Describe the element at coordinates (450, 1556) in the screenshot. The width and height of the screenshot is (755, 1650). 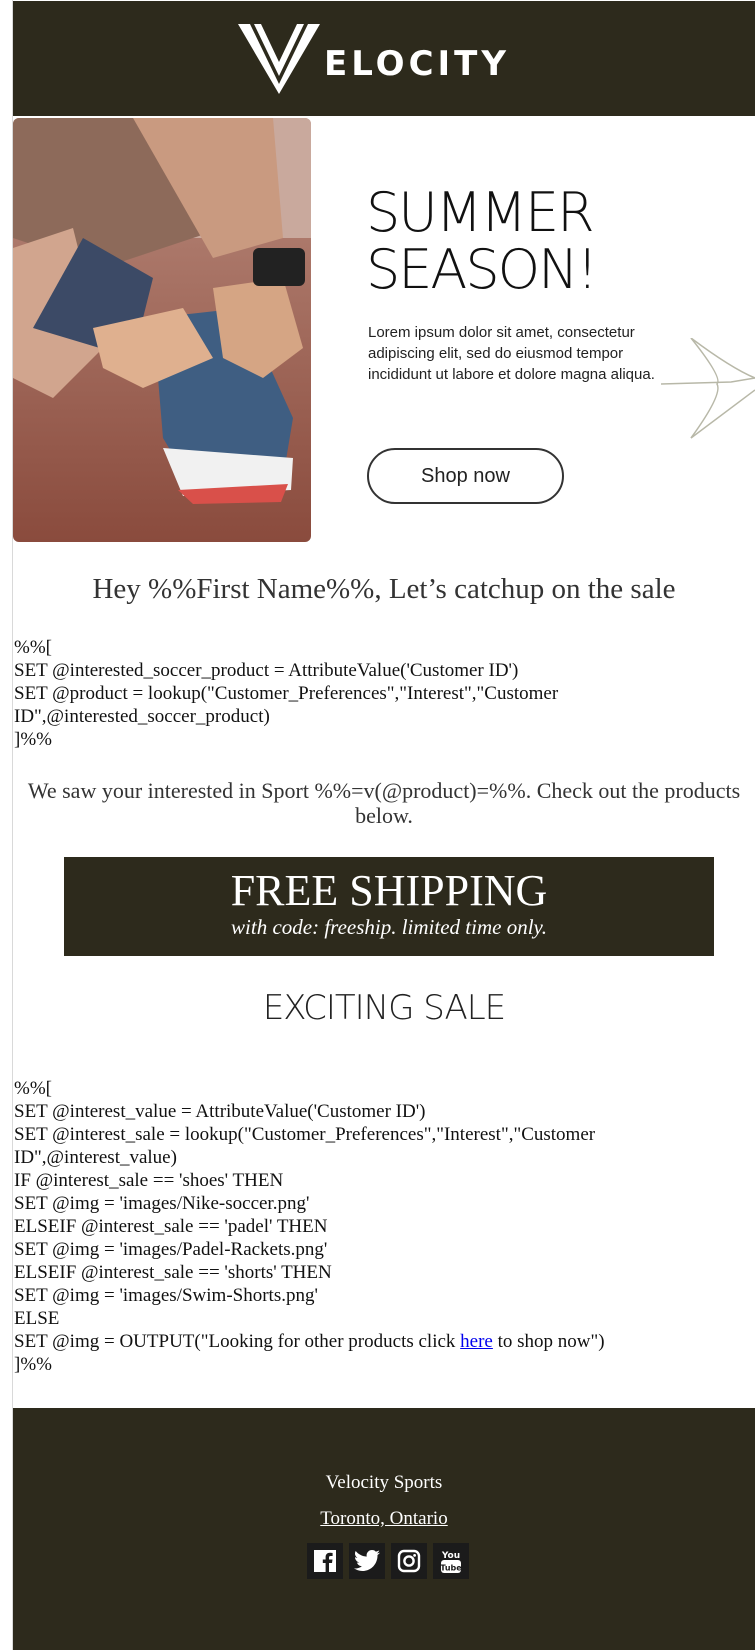
I see `svg-text: You` at that location.